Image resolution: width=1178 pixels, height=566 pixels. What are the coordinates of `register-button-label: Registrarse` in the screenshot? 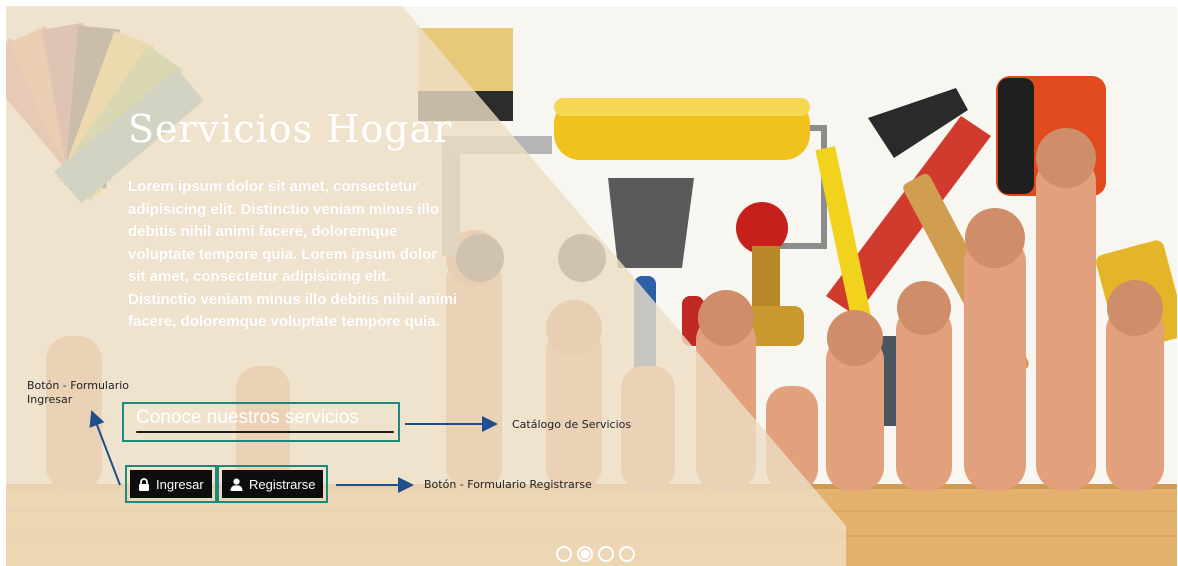 It's located at (282, 484).